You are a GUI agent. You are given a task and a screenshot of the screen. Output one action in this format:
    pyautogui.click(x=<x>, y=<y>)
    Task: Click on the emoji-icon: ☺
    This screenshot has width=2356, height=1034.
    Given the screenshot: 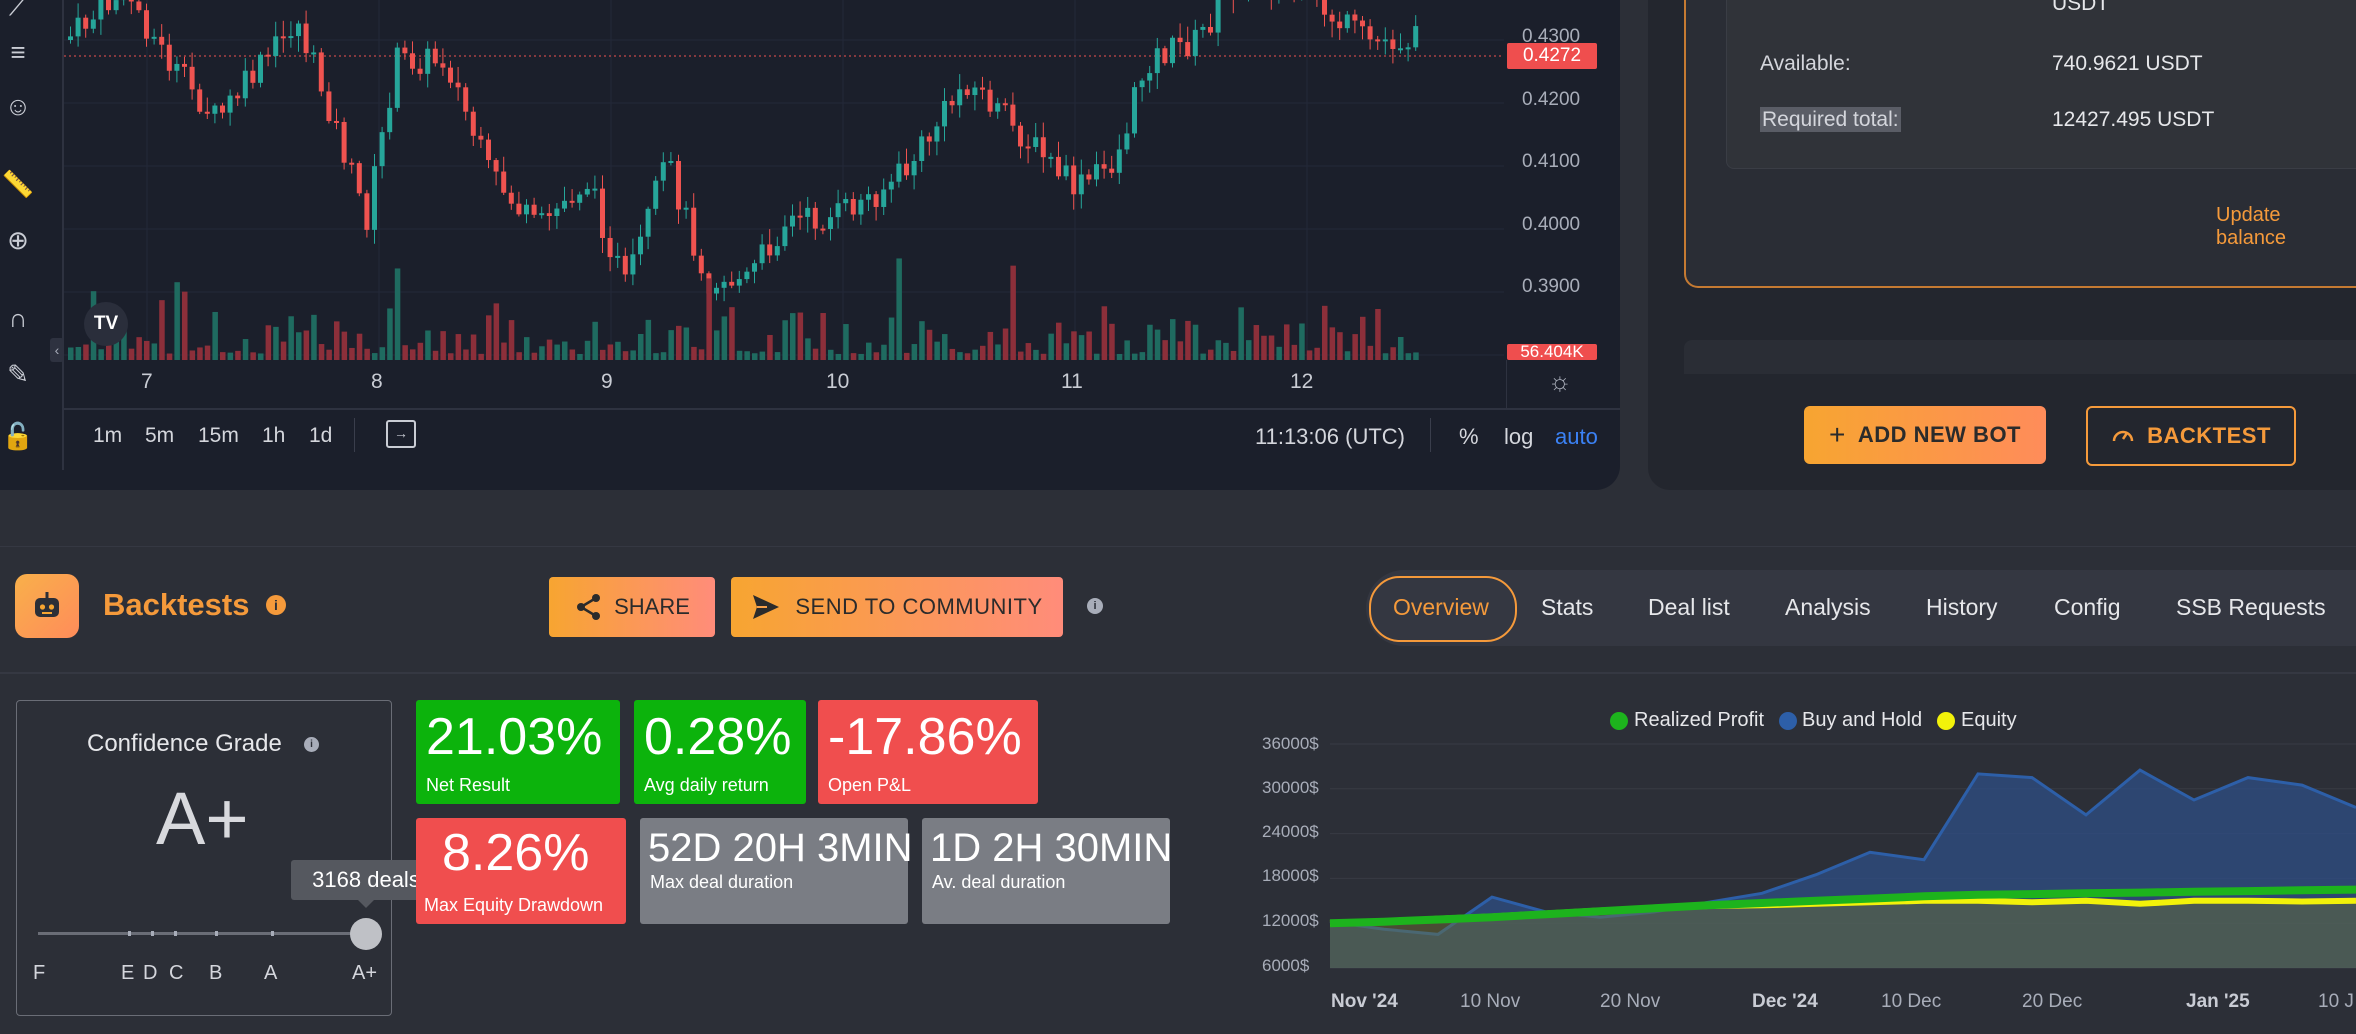 What is the action you would take?
    pyautogui.click(x=18, y=106)
    